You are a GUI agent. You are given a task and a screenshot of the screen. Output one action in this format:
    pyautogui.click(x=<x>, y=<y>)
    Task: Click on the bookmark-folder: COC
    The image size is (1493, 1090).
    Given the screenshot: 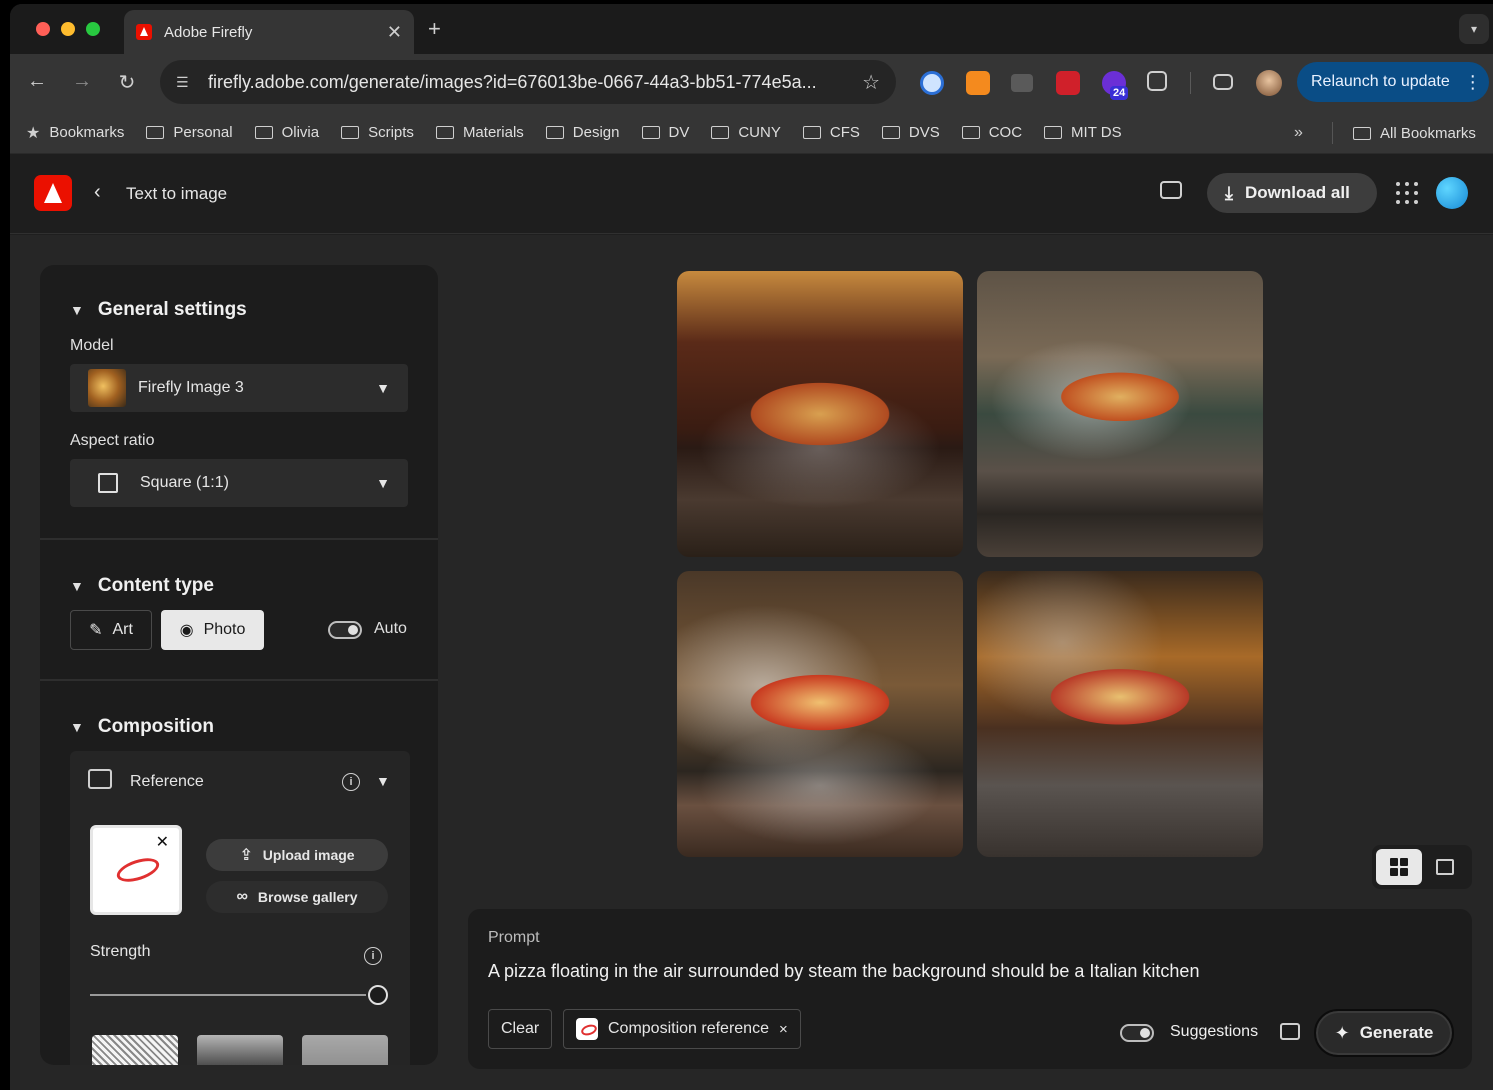 What is the action you would take?
    pyautogui.click(x=991, y=132)
    